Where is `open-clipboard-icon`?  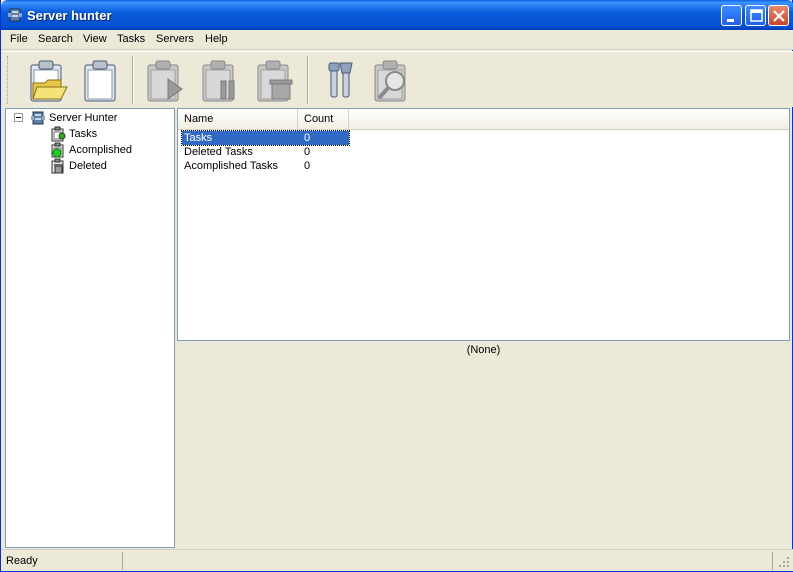
open-clipboard-icon is located at coordinates (49, 81).